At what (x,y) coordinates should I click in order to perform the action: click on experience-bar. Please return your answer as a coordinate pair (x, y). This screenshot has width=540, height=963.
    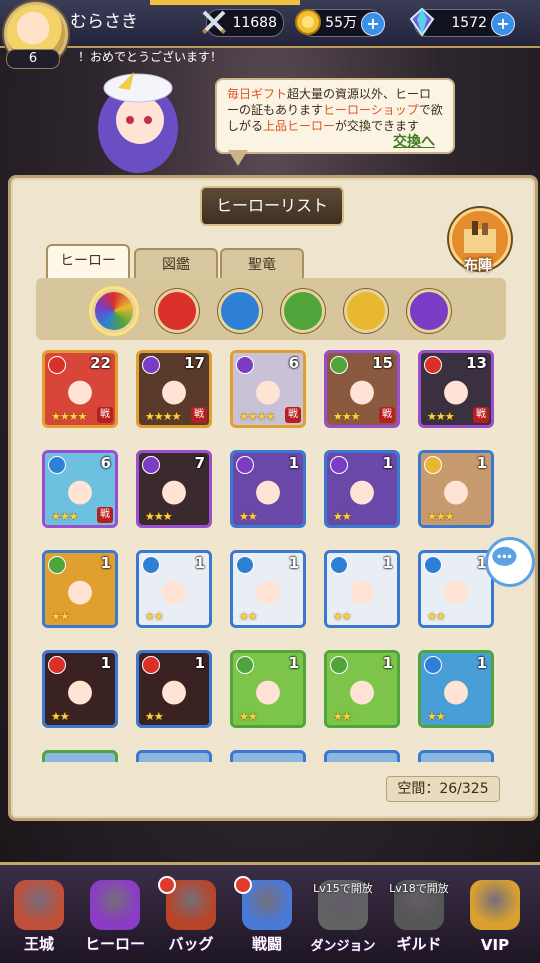
    Looking at the image, I should click on (225, 2).